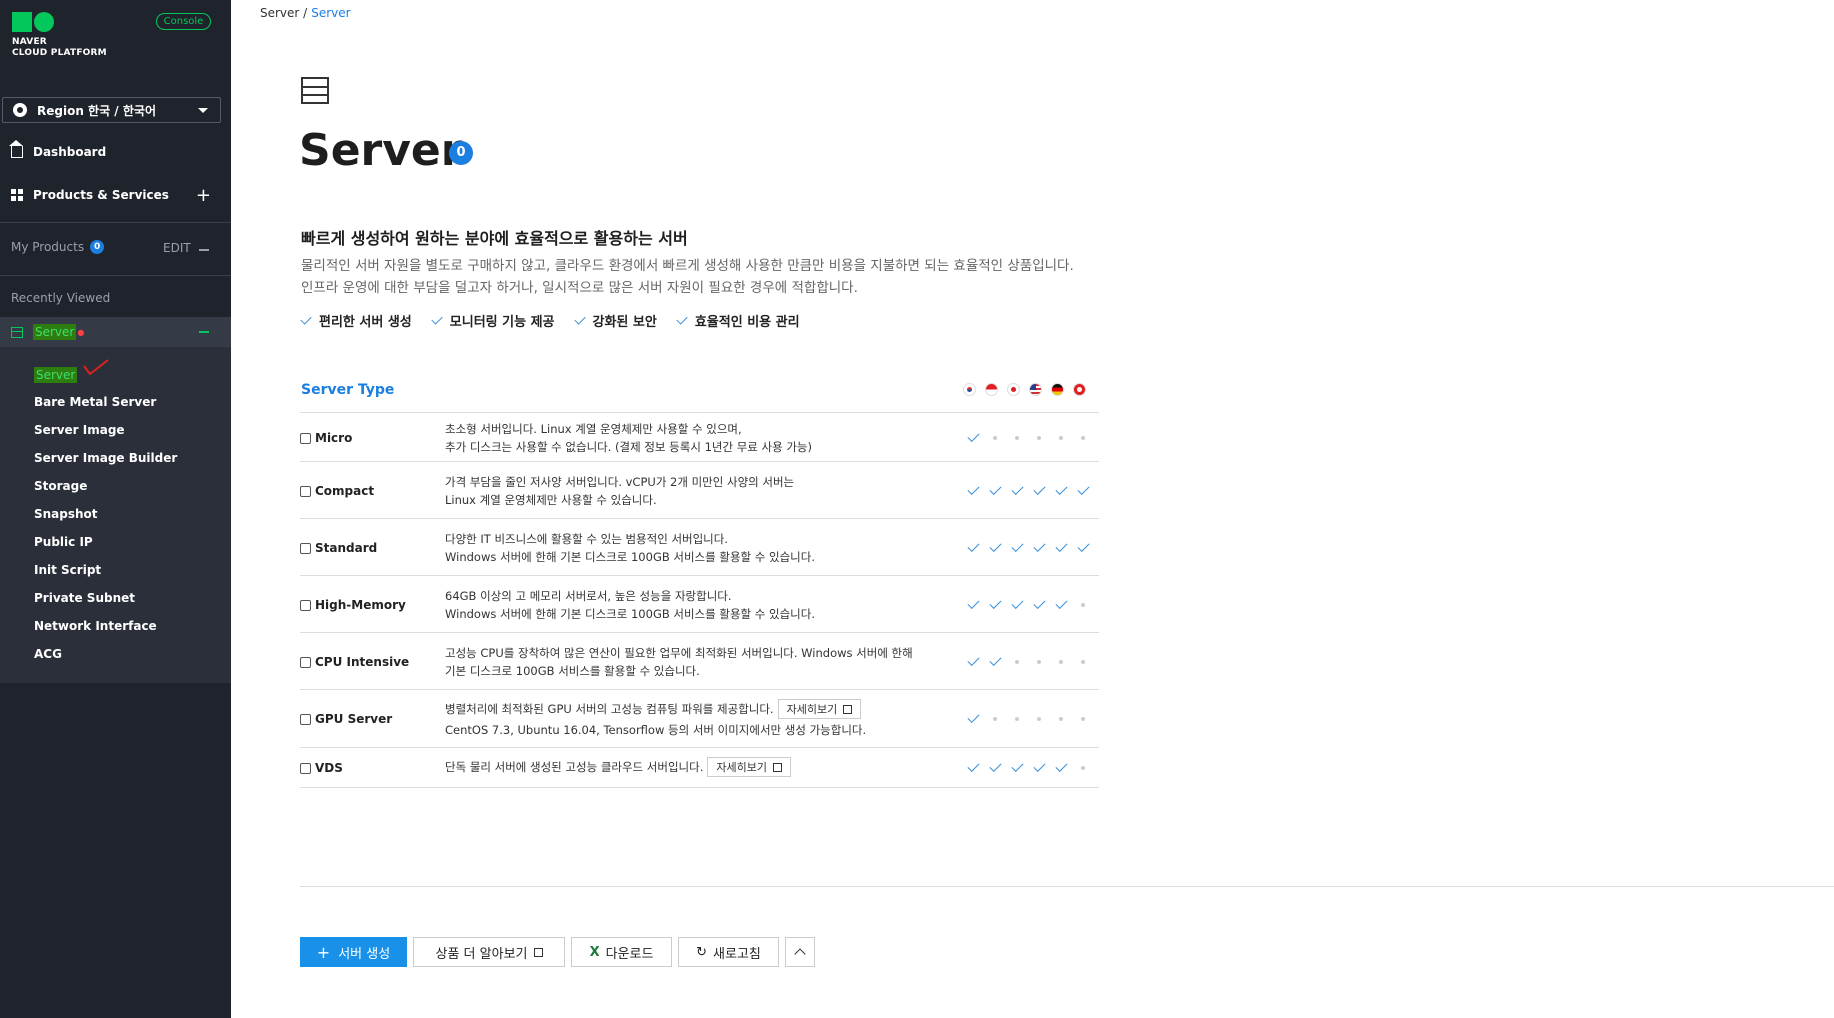 The width and height of the screenshot is (1834, 1018). What do you see at coordinates (969, 389) in the screenshot?
I see `korea-flag-icon` at bounding box center [969, 389].